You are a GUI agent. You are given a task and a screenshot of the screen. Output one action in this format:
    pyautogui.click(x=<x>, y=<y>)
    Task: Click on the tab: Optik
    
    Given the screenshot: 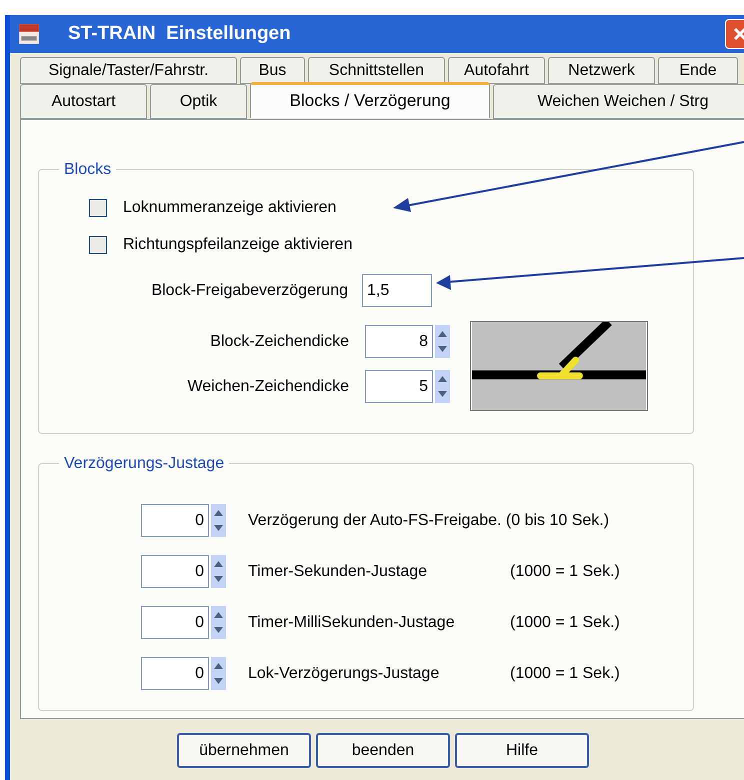 What is the action you would take?
    pyautogui.click(x=198, y=101)
    